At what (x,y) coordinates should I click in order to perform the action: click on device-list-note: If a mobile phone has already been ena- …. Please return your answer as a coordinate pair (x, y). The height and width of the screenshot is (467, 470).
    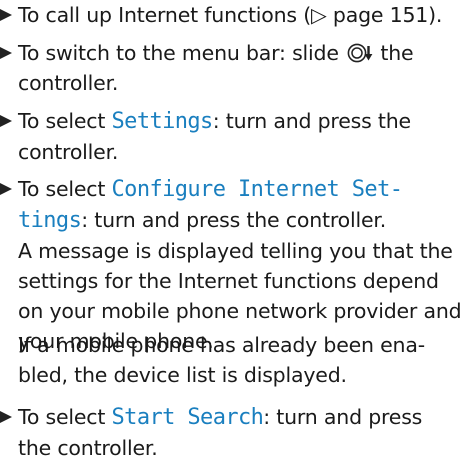
    Looking at the image, I should click on (221, 360).